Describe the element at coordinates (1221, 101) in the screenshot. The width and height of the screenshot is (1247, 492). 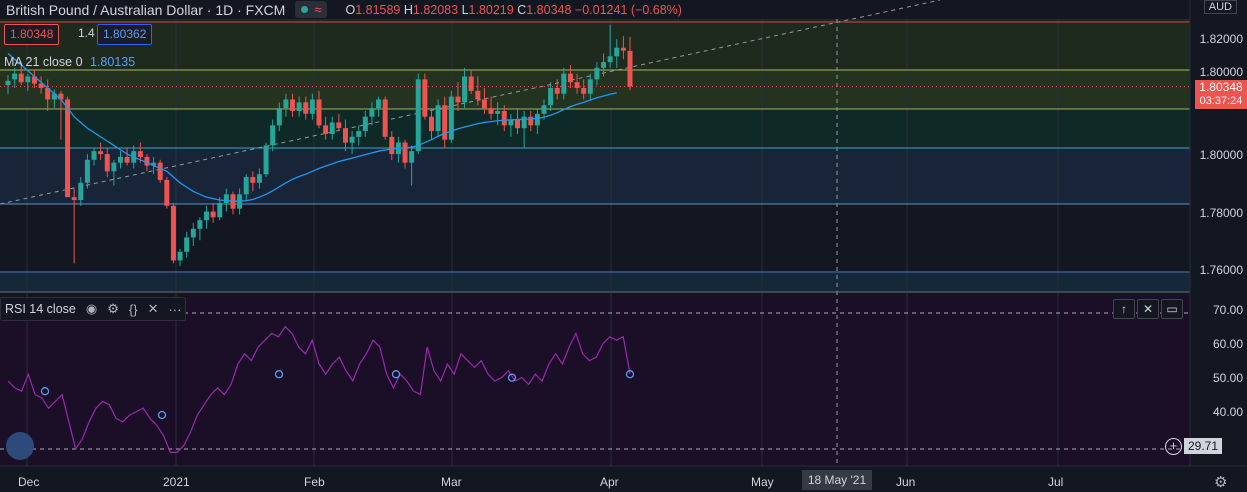
I see `bar-countdown: 03:37:24` at that location.